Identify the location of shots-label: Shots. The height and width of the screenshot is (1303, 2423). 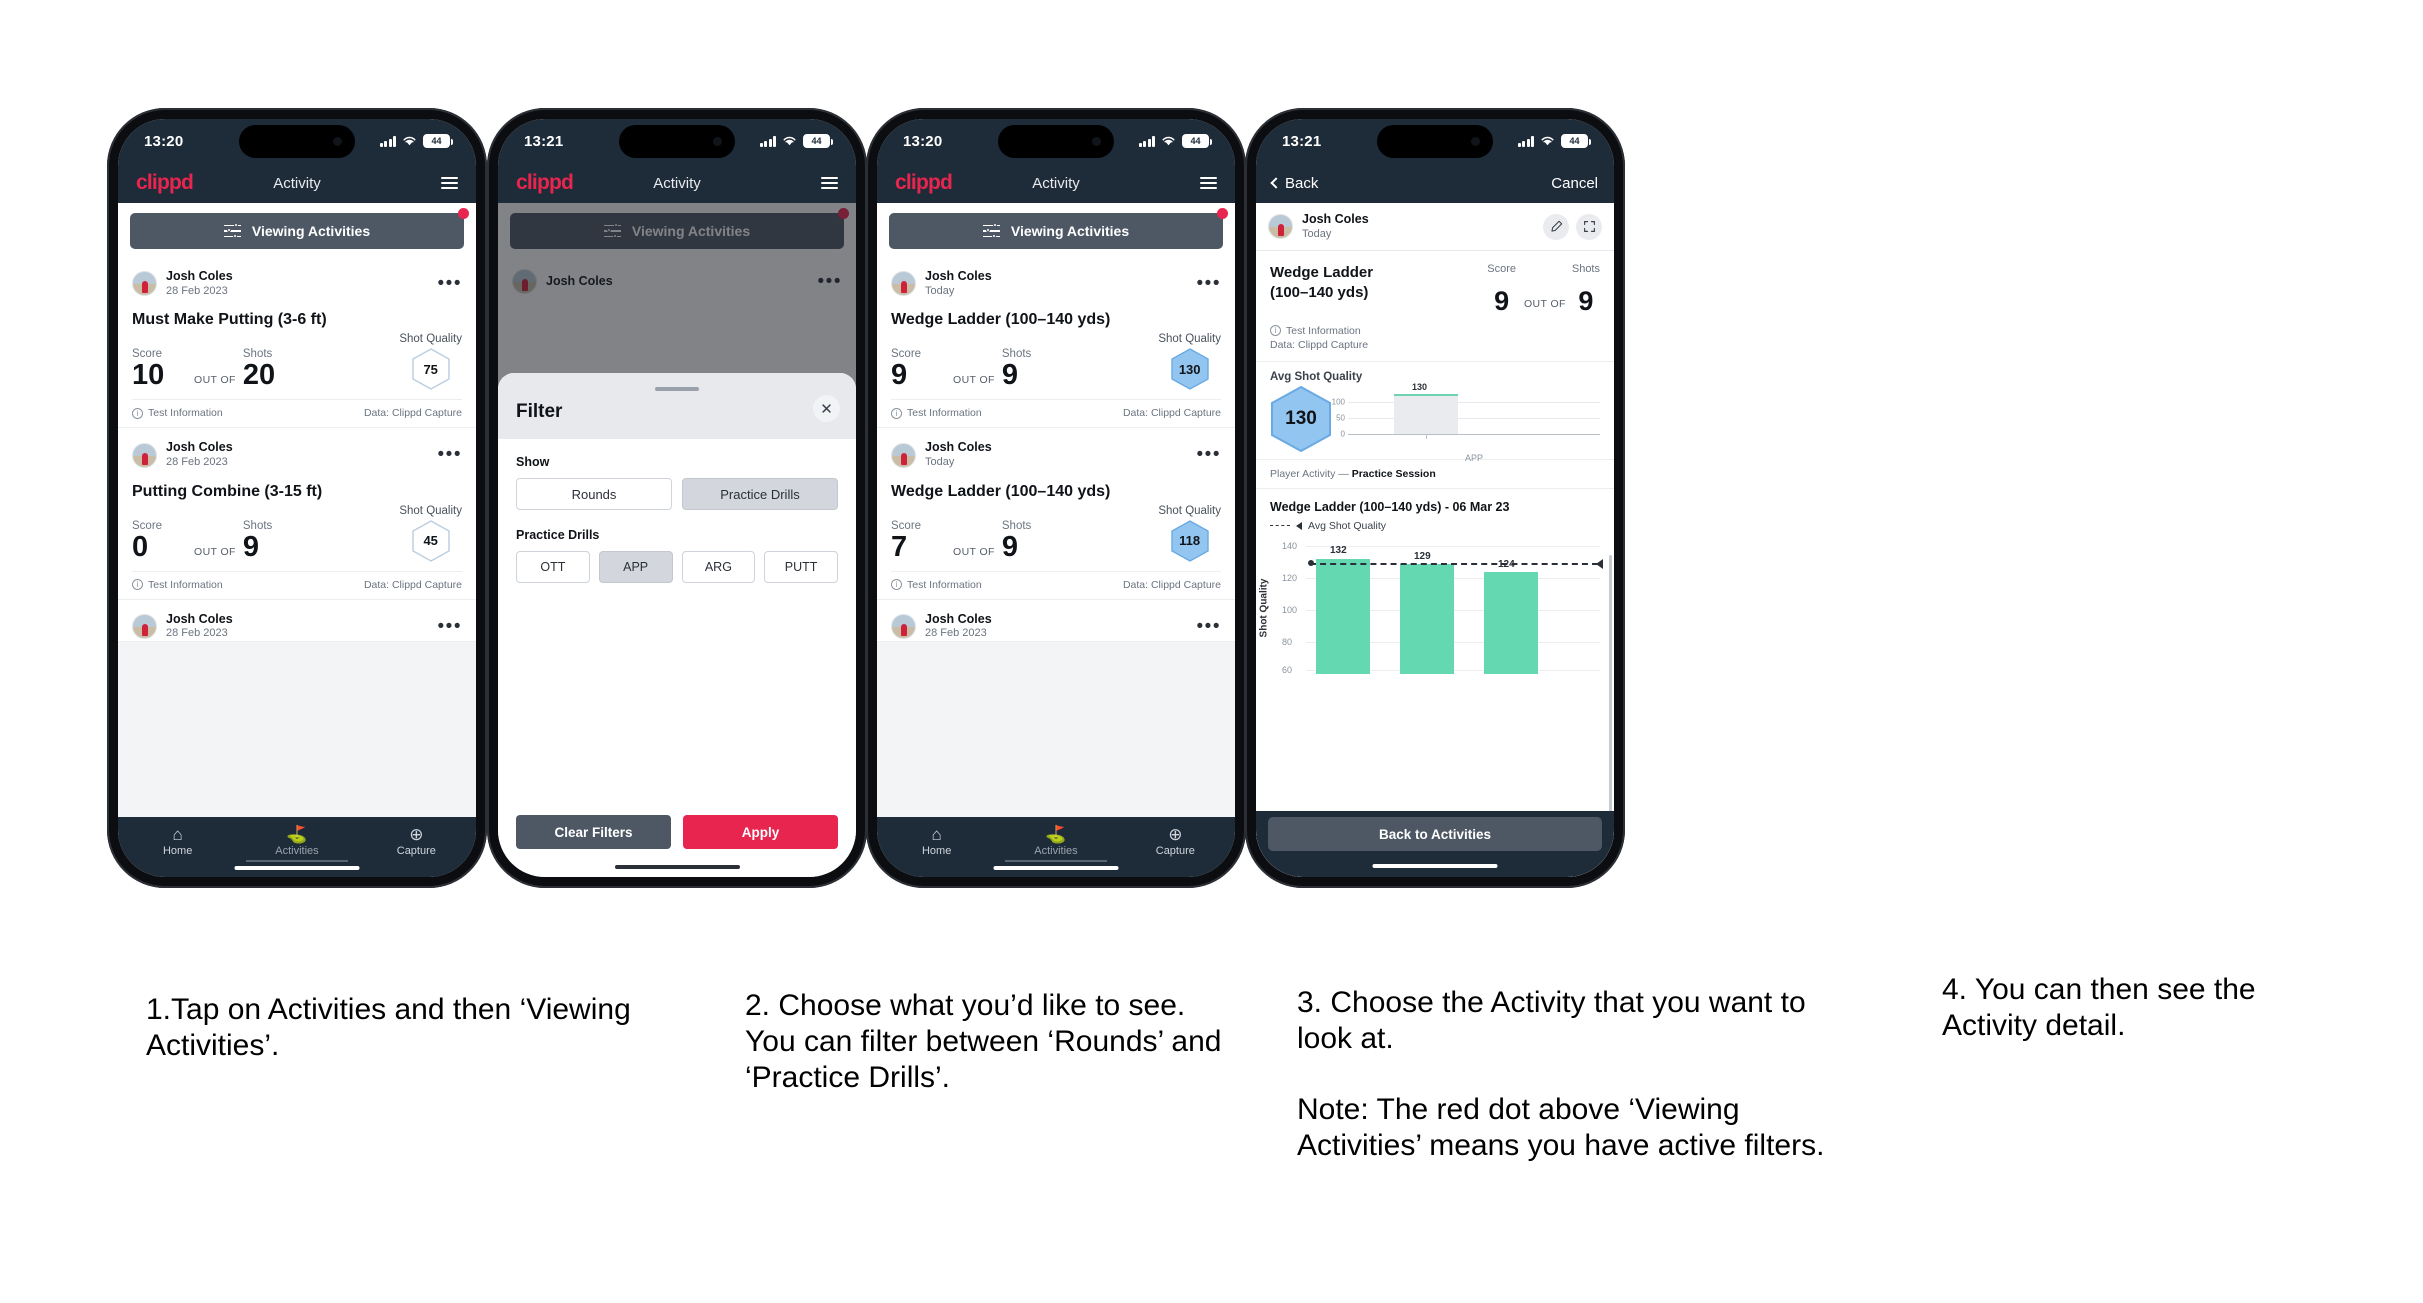
(1016, 525).